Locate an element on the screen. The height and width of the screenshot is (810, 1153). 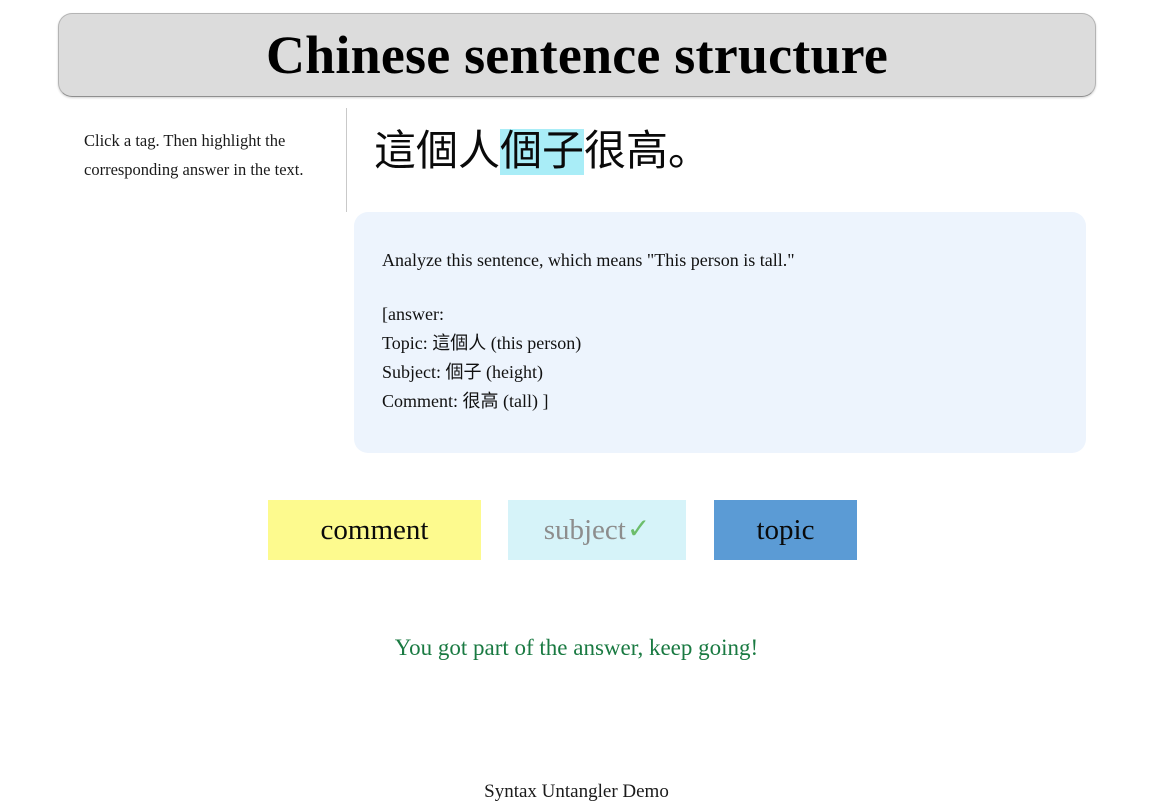
tag-button-topic: topic is located at coordinates (785, 530).